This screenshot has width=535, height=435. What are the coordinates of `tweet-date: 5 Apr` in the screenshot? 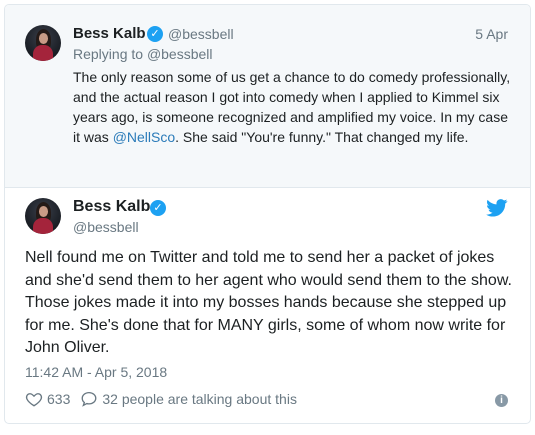 It's located at (491, 34).